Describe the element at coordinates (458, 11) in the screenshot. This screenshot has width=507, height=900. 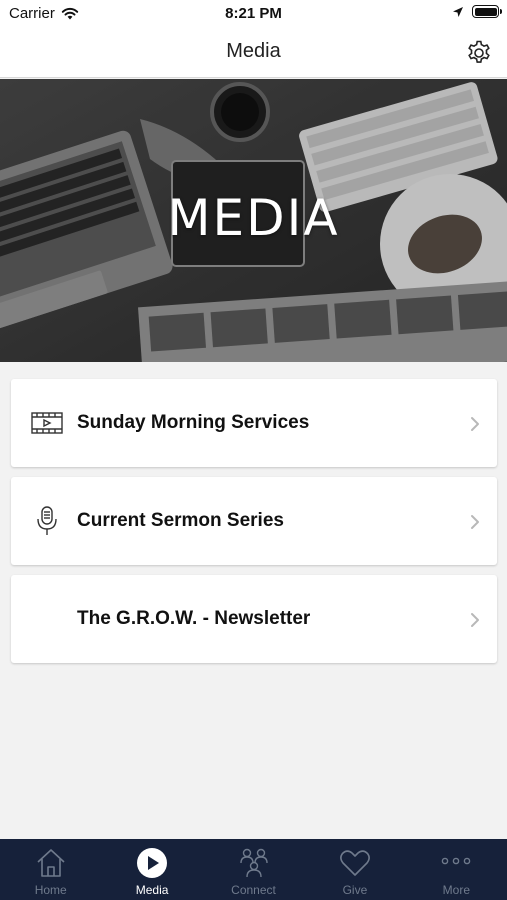
I see `location-arrow-icon` at that location.